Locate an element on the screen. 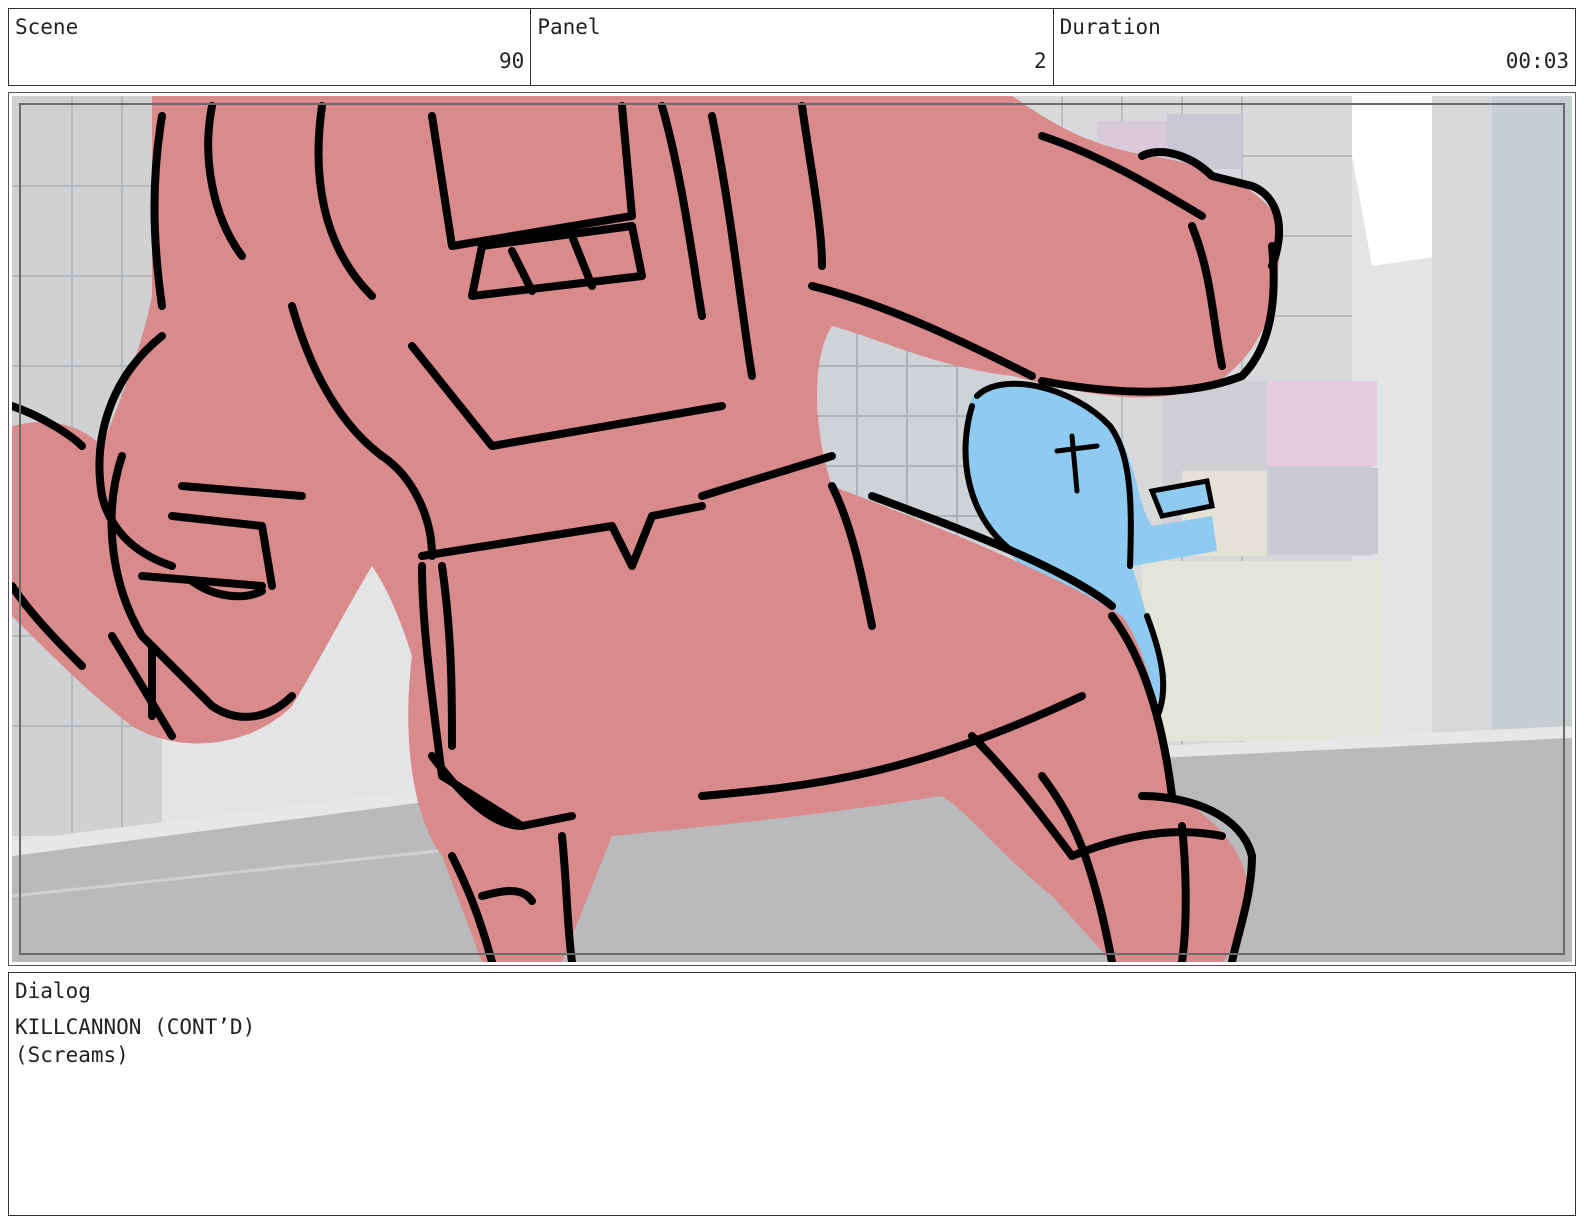 This screenshot has width=1584, height=1224. scene-cell: Scene 90 is located at coordinates (270, 47).